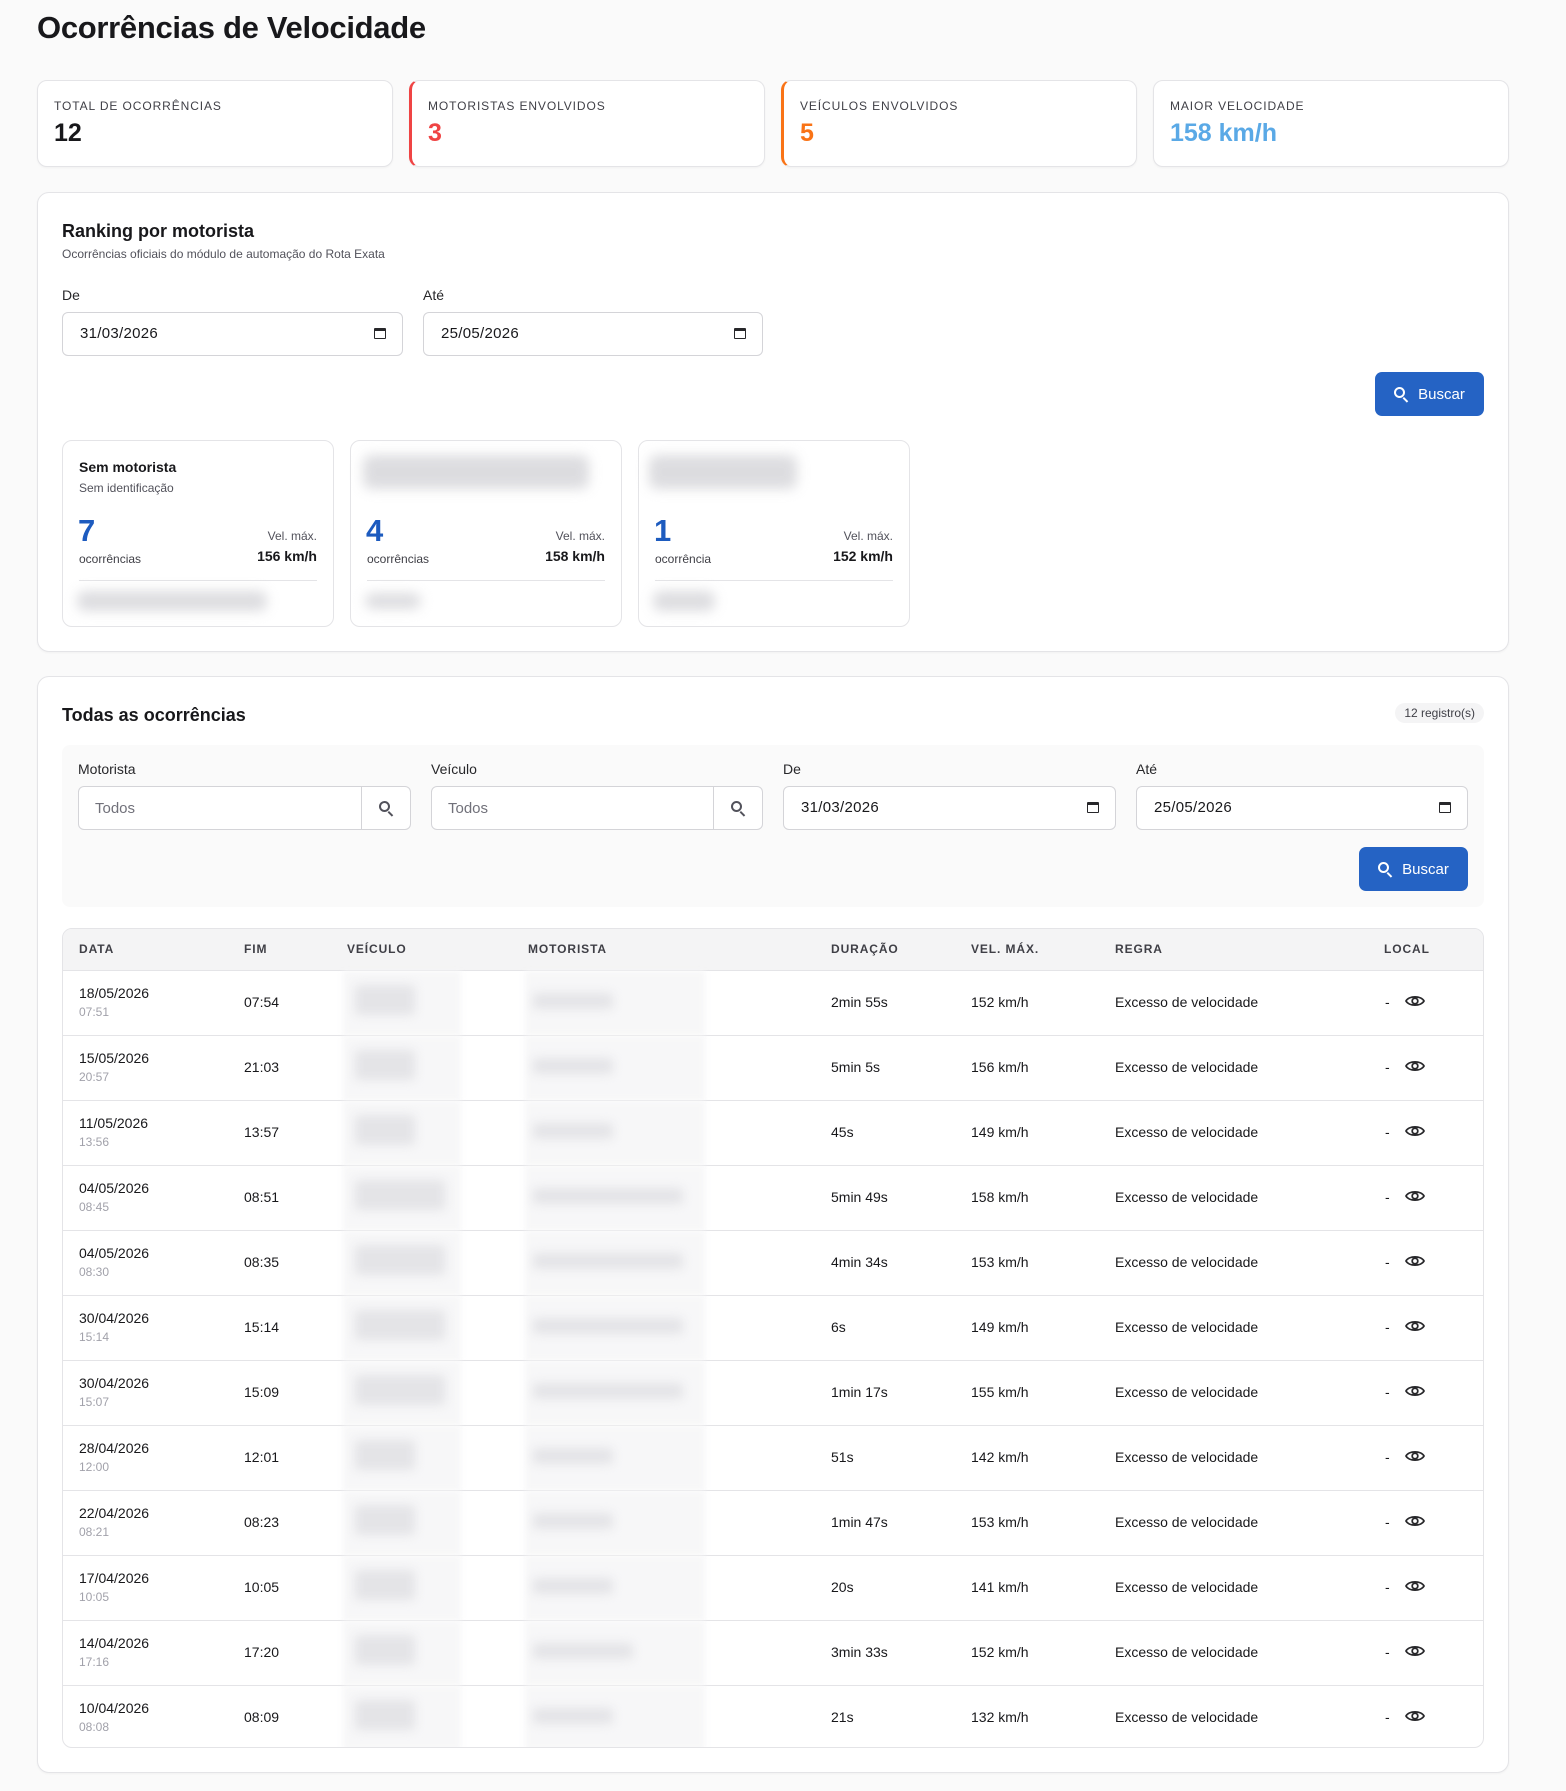  Describe the element at coordinates (128, 467) in the screenshot. I see `driver-name: Sem motorista` at that location.